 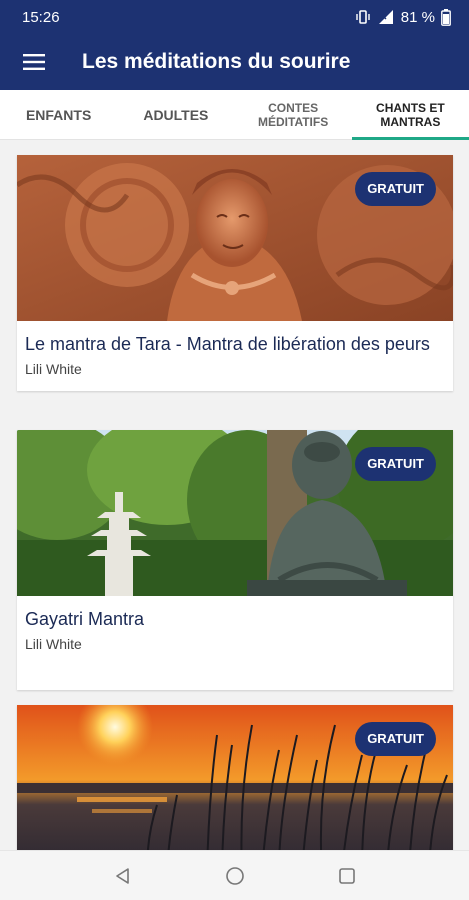 I want to click on menu-icon, so click(x=34, y=62).